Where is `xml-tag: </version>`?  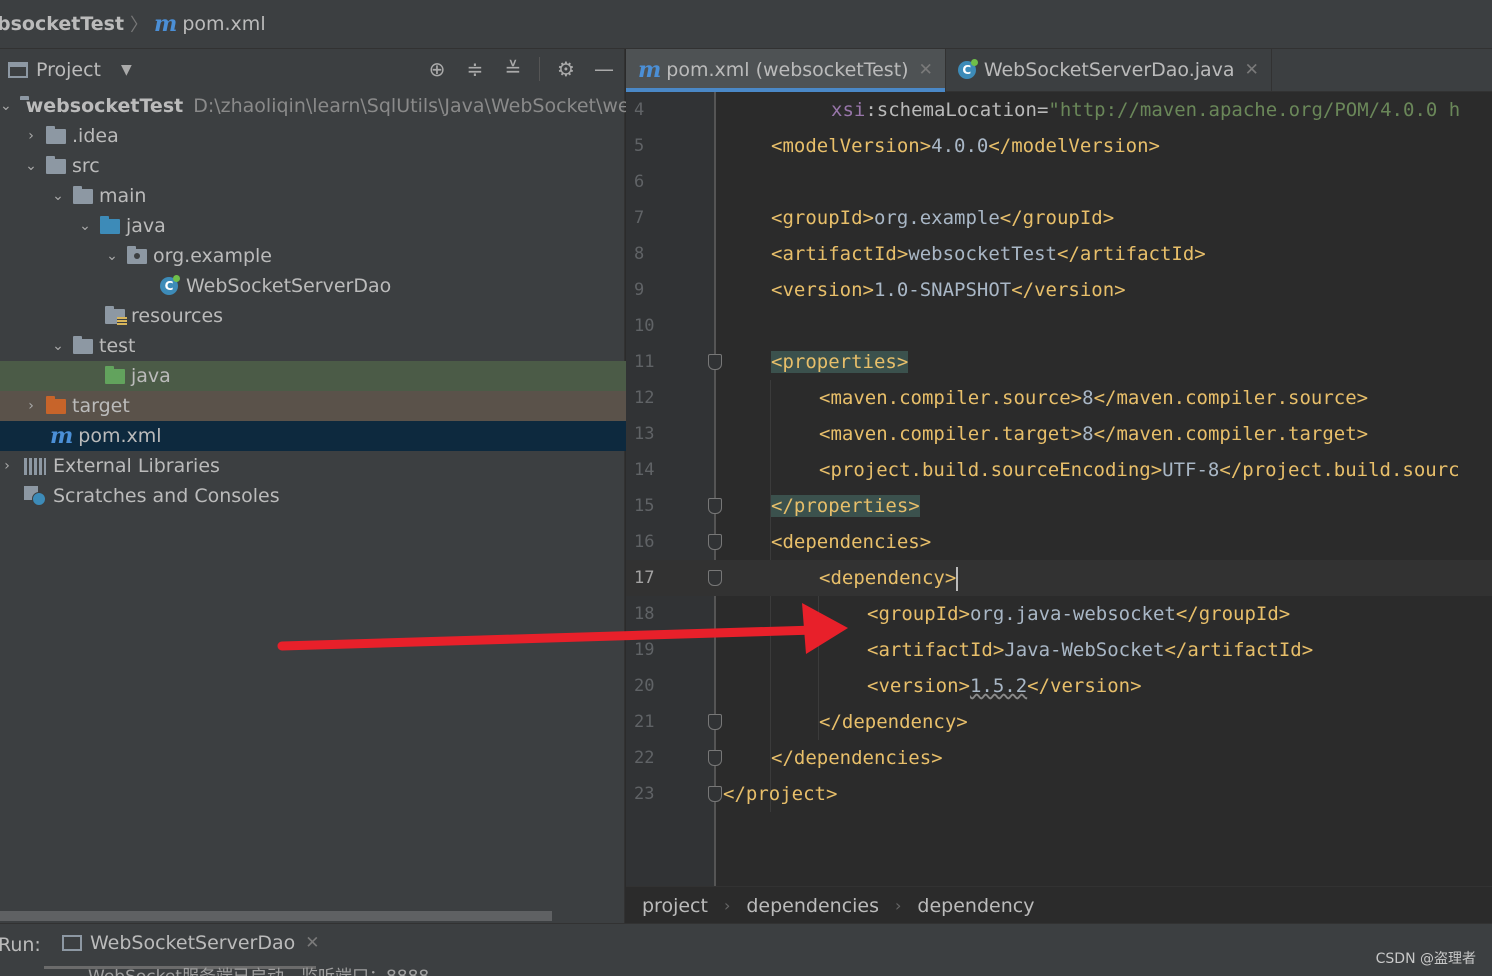 xml-tag: </version> is located at coordinates (1084, 686).